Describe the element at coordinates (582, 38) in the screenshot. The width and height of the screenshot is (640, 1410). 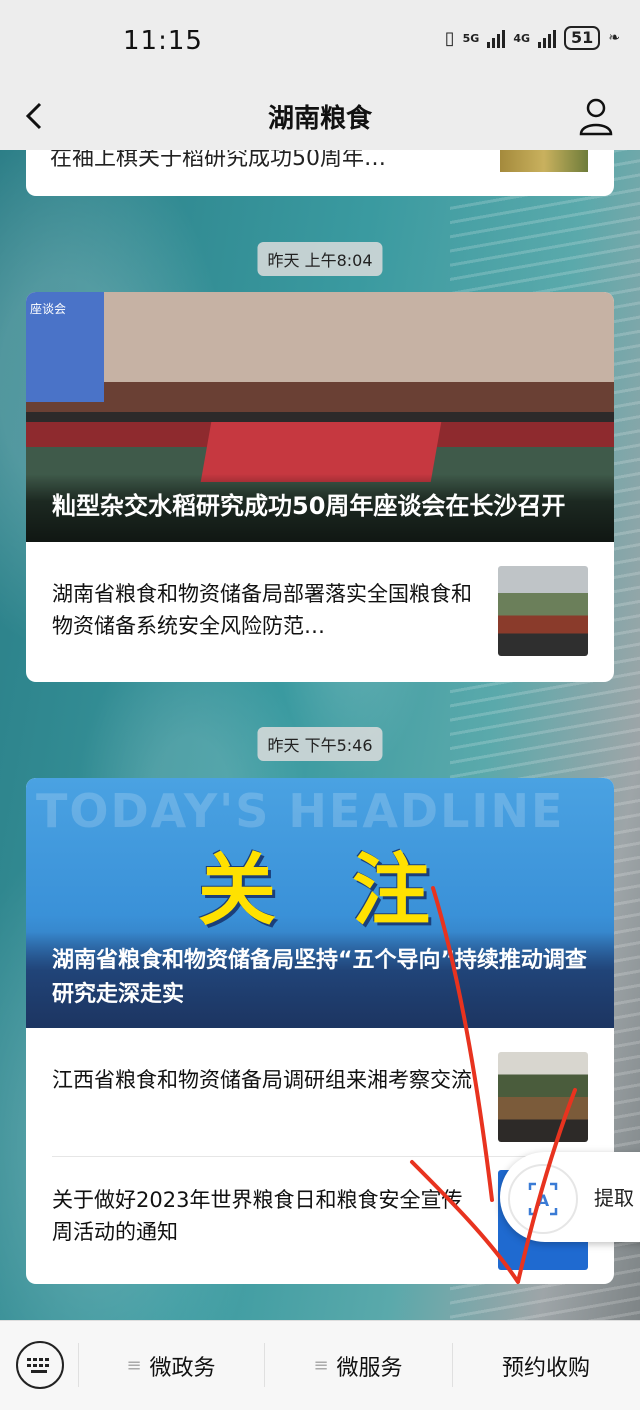
I see `battery-level: 51` at that location.